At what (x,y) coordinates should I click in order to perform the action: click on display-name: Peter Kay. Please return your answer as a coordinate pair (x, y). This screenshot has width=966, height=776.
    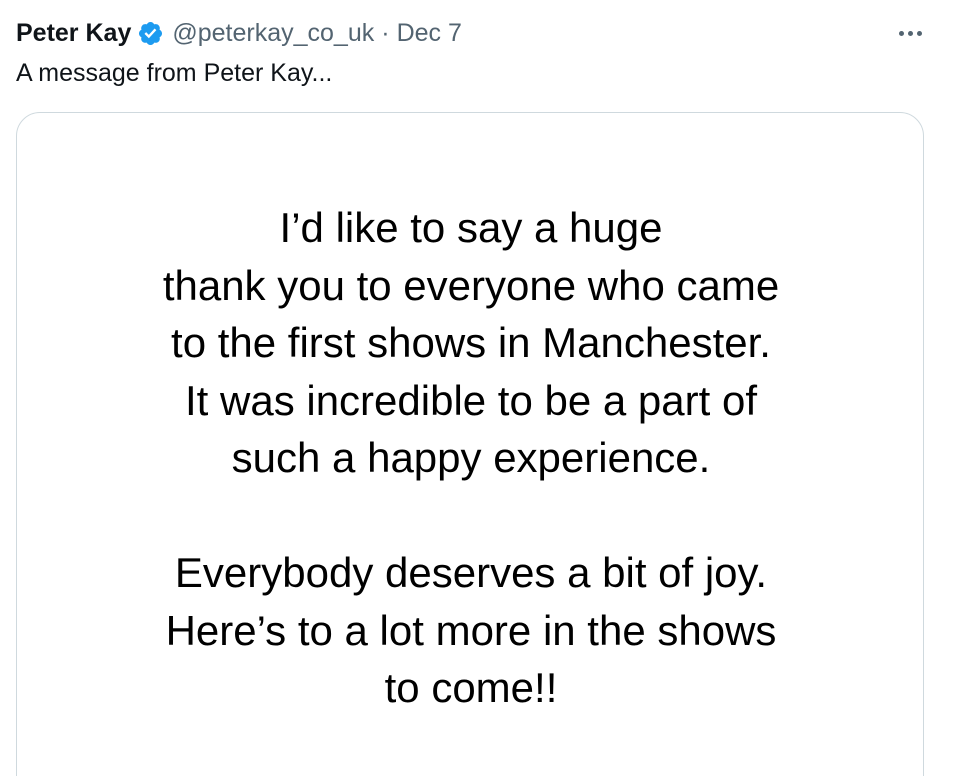
    Looking at the image, I should click on (73, 33).